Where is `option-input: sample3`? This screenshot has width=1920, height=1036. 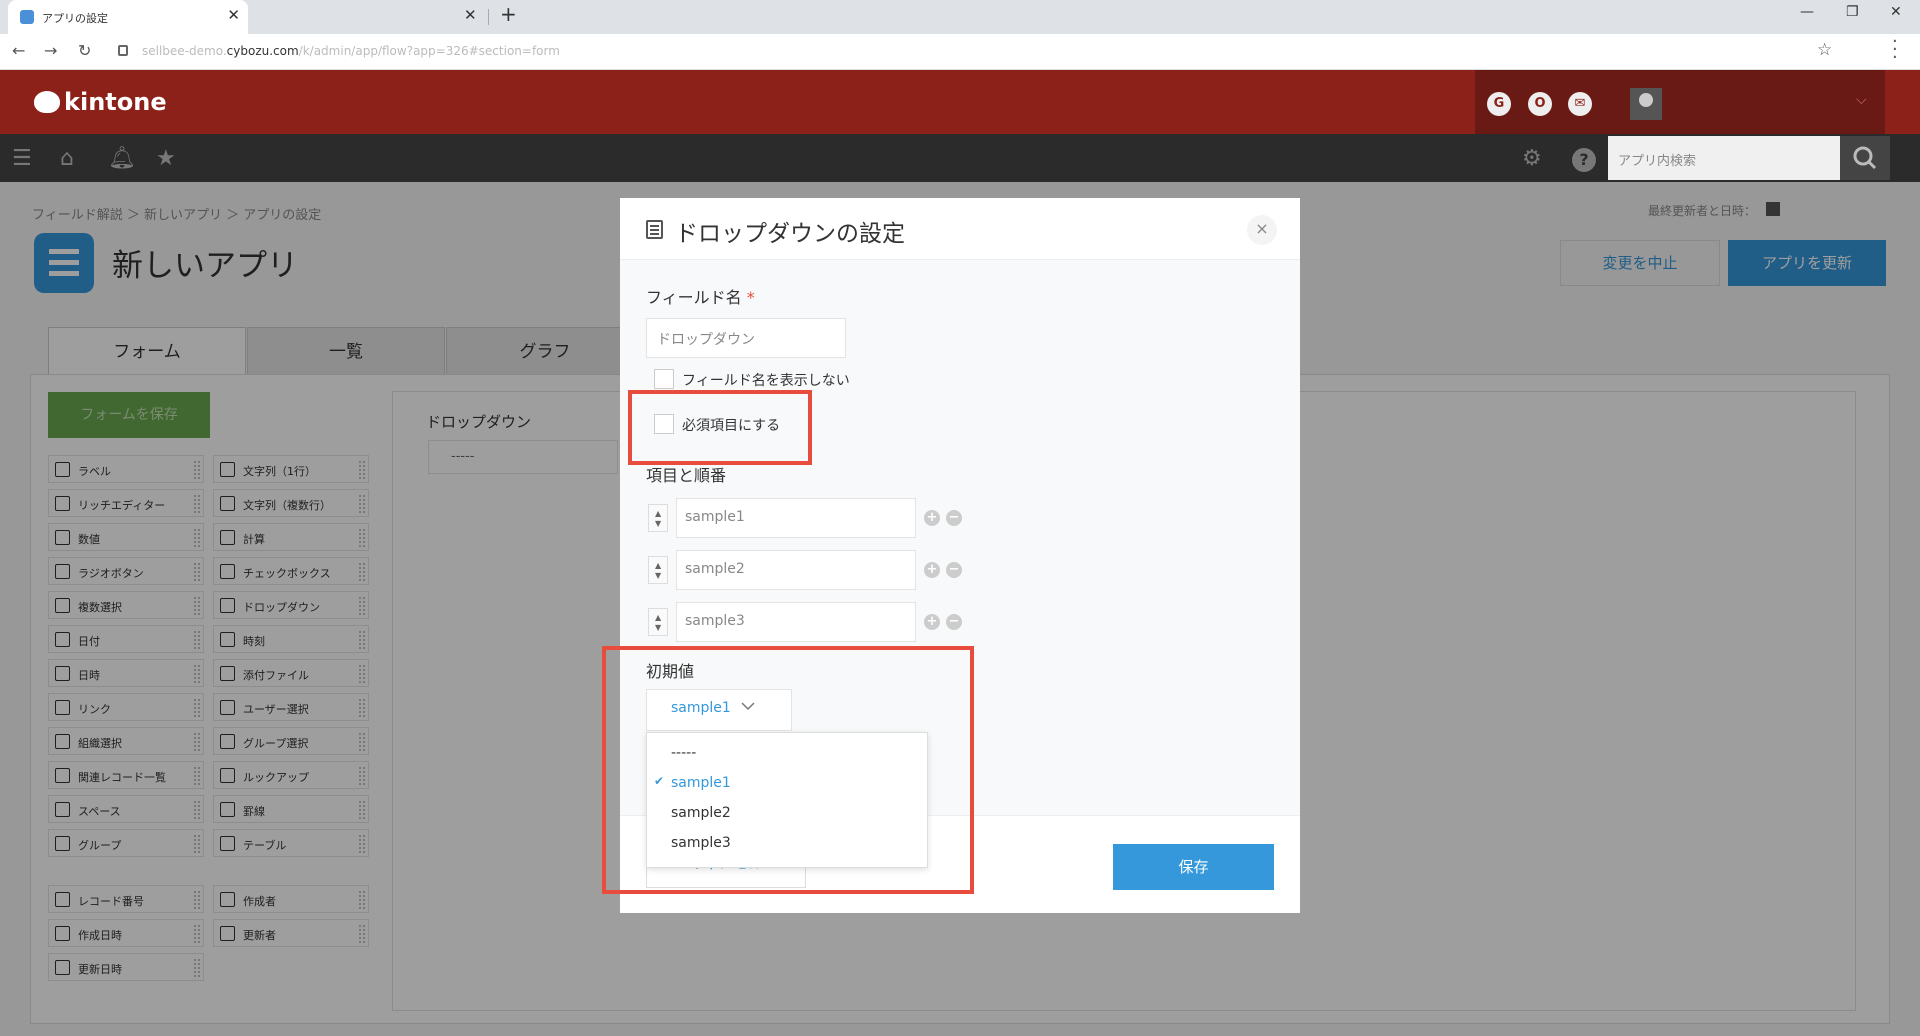
option-input: sample3 is located at coordinates (796, 622).